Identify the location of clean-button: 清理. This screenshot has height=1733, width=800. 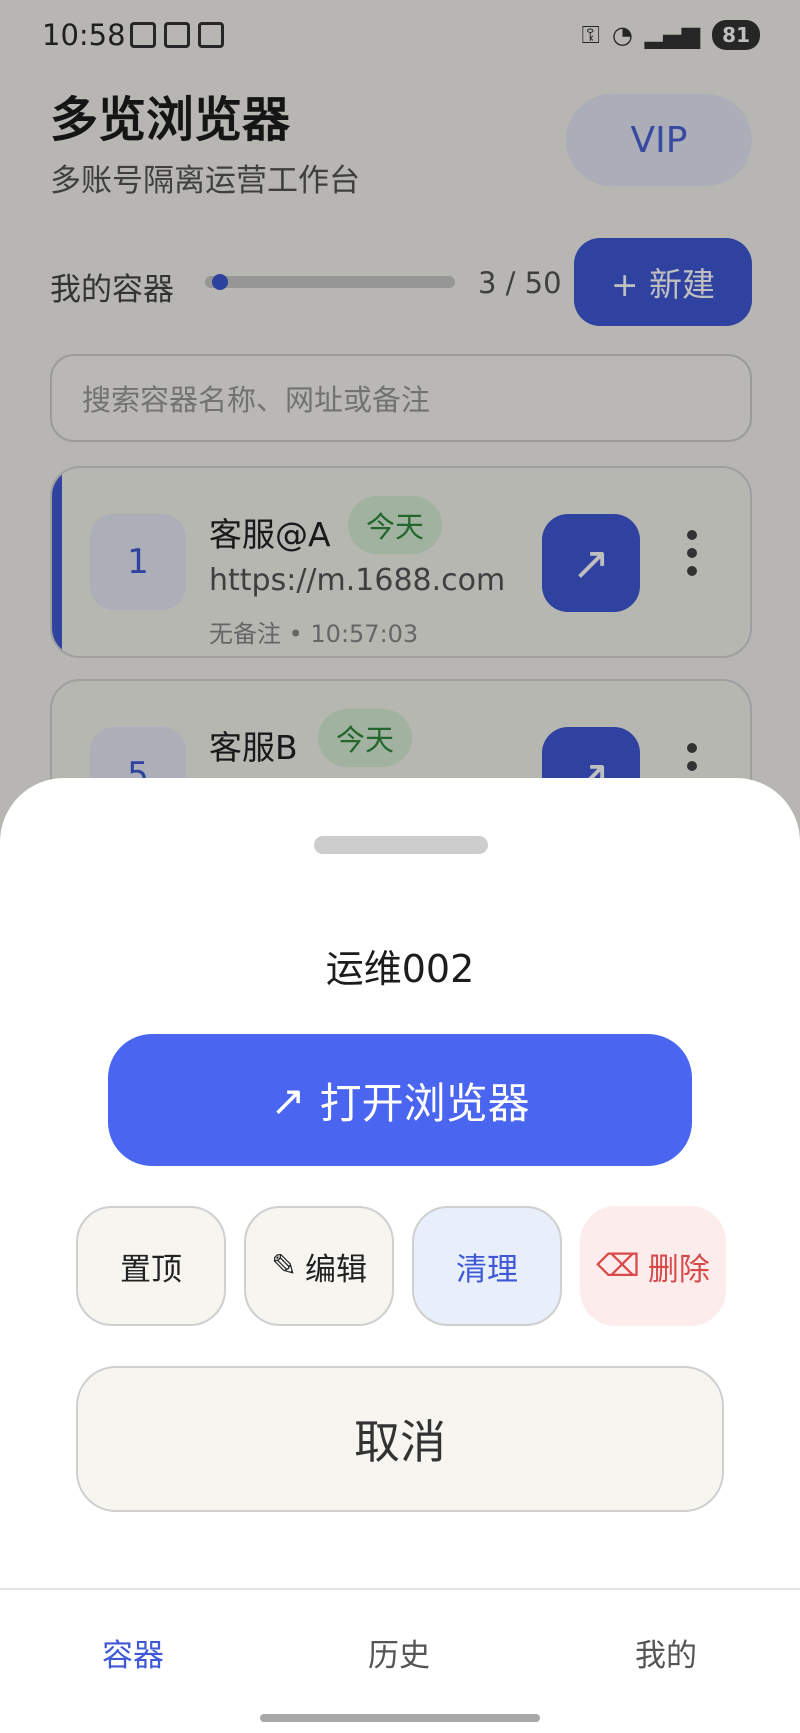
(487, 1266).